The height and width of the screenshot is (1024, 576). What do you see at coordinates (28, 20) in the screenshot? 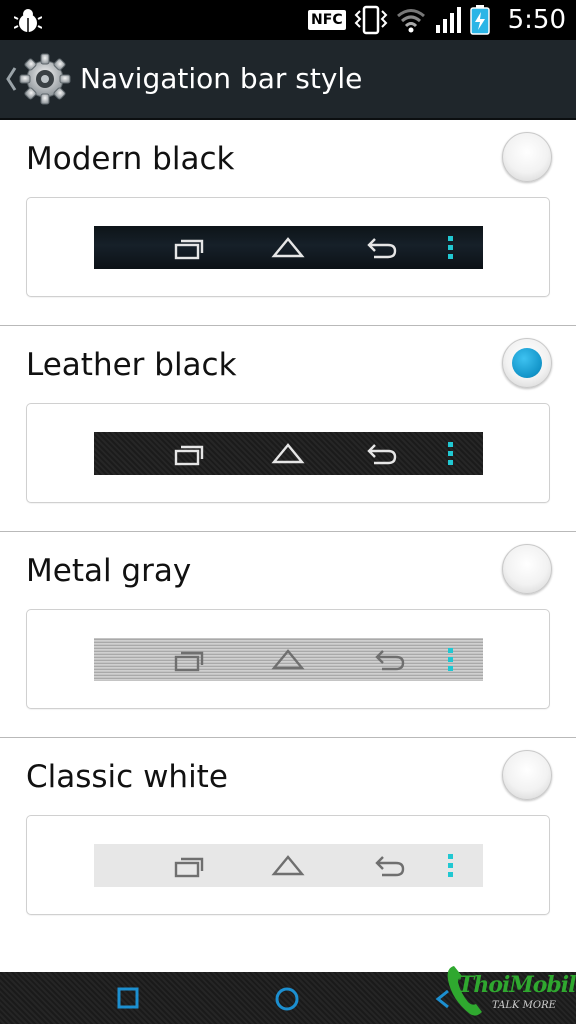
I see `debug-icon` at bounding box center [28, 20].